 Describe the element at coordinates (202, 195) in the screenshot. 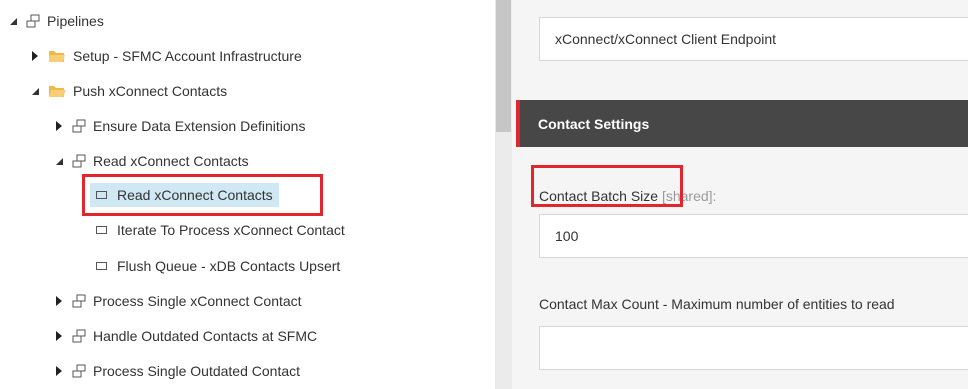

I see `highlight-box-tree` at that location.